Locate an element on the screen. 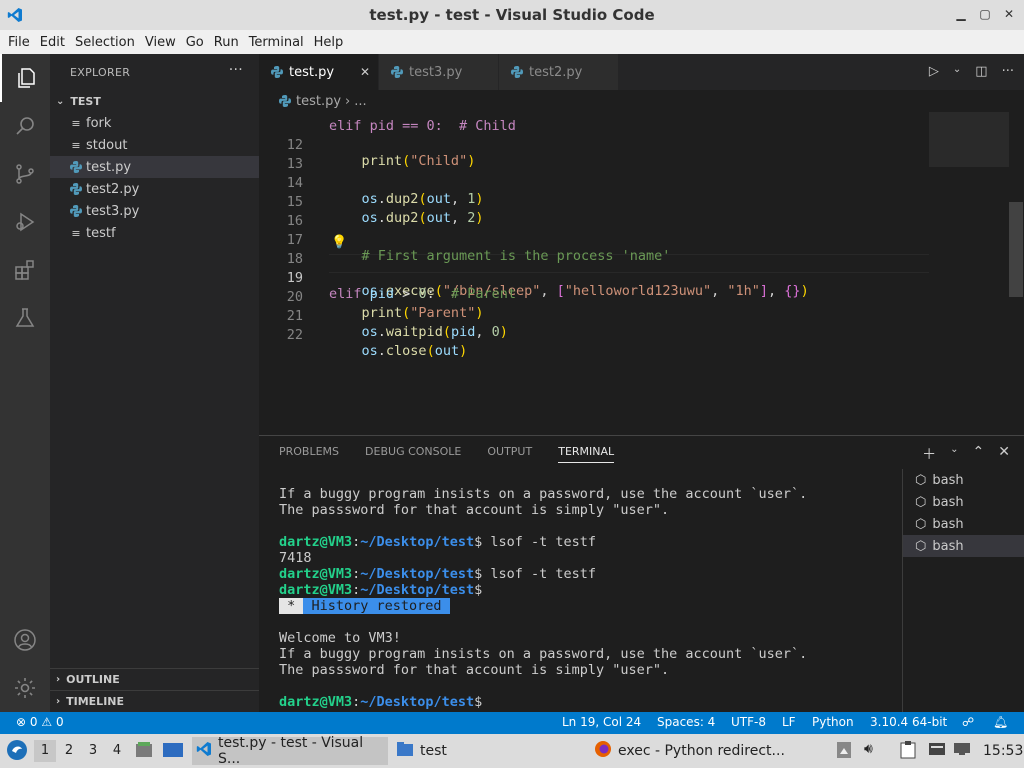 This screenshot has width=1024, height=768. keyboard-icon is located at coordinates (937, 751).